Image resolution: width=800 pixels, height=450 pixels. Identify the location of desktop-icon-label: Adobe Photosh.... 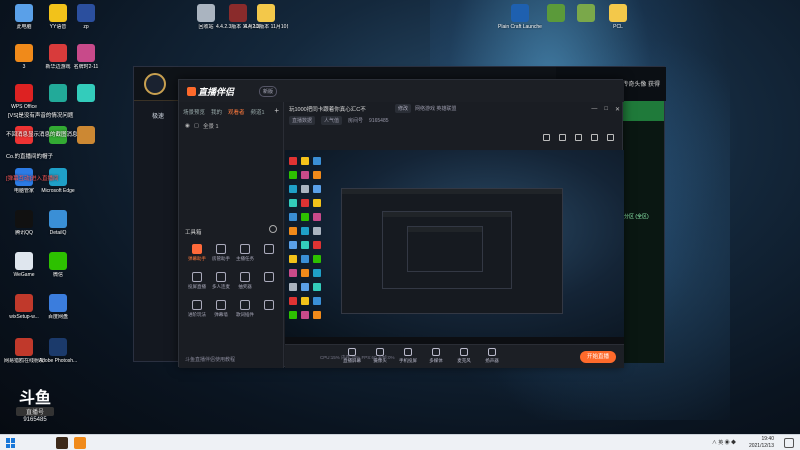
(58, 361).